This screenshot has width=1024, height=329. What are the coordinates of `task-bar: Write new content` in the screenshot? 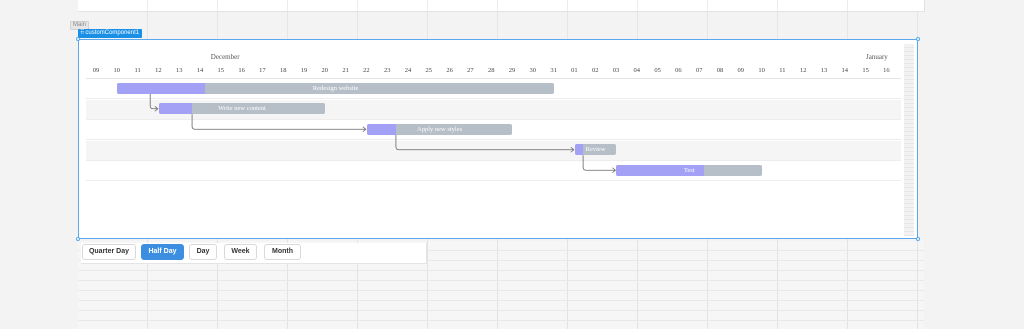 It's located at (242, 109).